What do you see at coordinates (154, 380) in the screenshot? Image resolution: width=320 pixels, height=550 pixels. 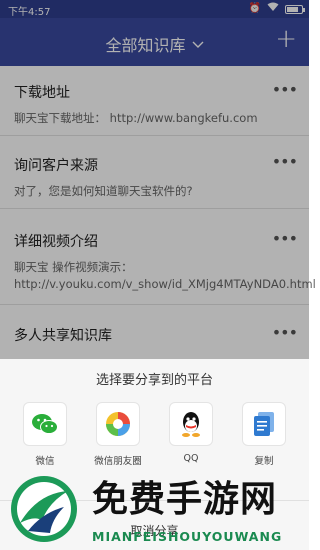 I see `share-sheet-title: 选择要分享到的平台` at bounding box center [154, 380].